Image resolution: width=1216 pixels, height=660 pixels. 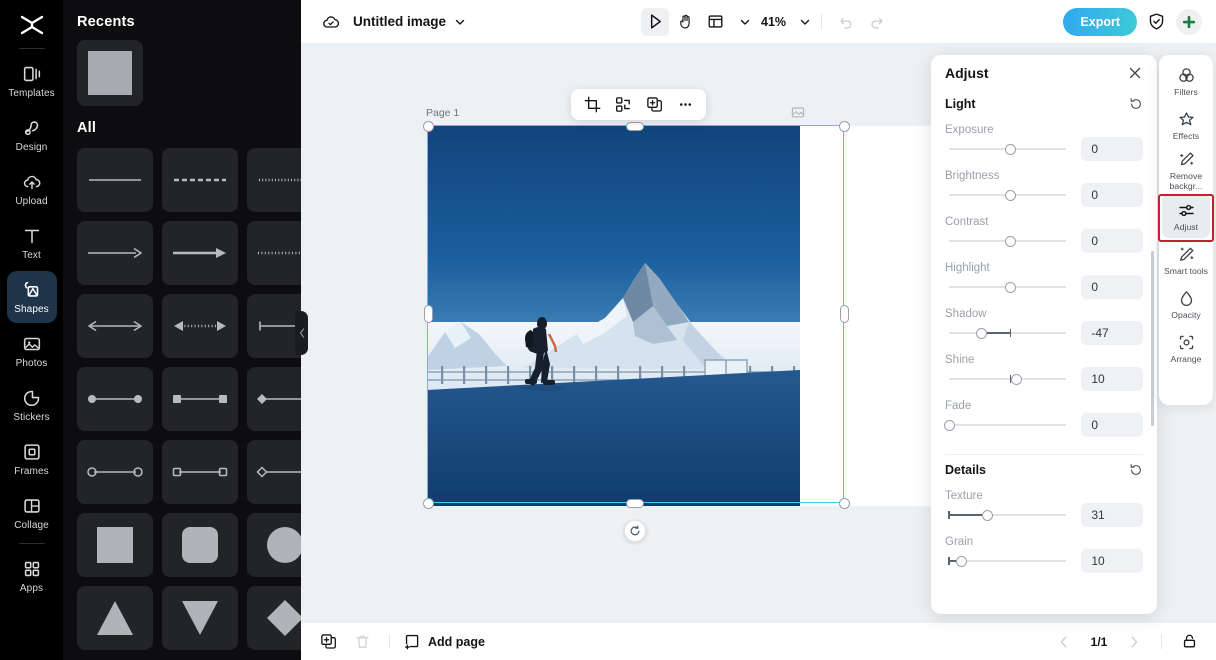 What do you see at coordinates (623, 105) in the screenshot?
I see `replace-button` at bounding box center [623, 105].